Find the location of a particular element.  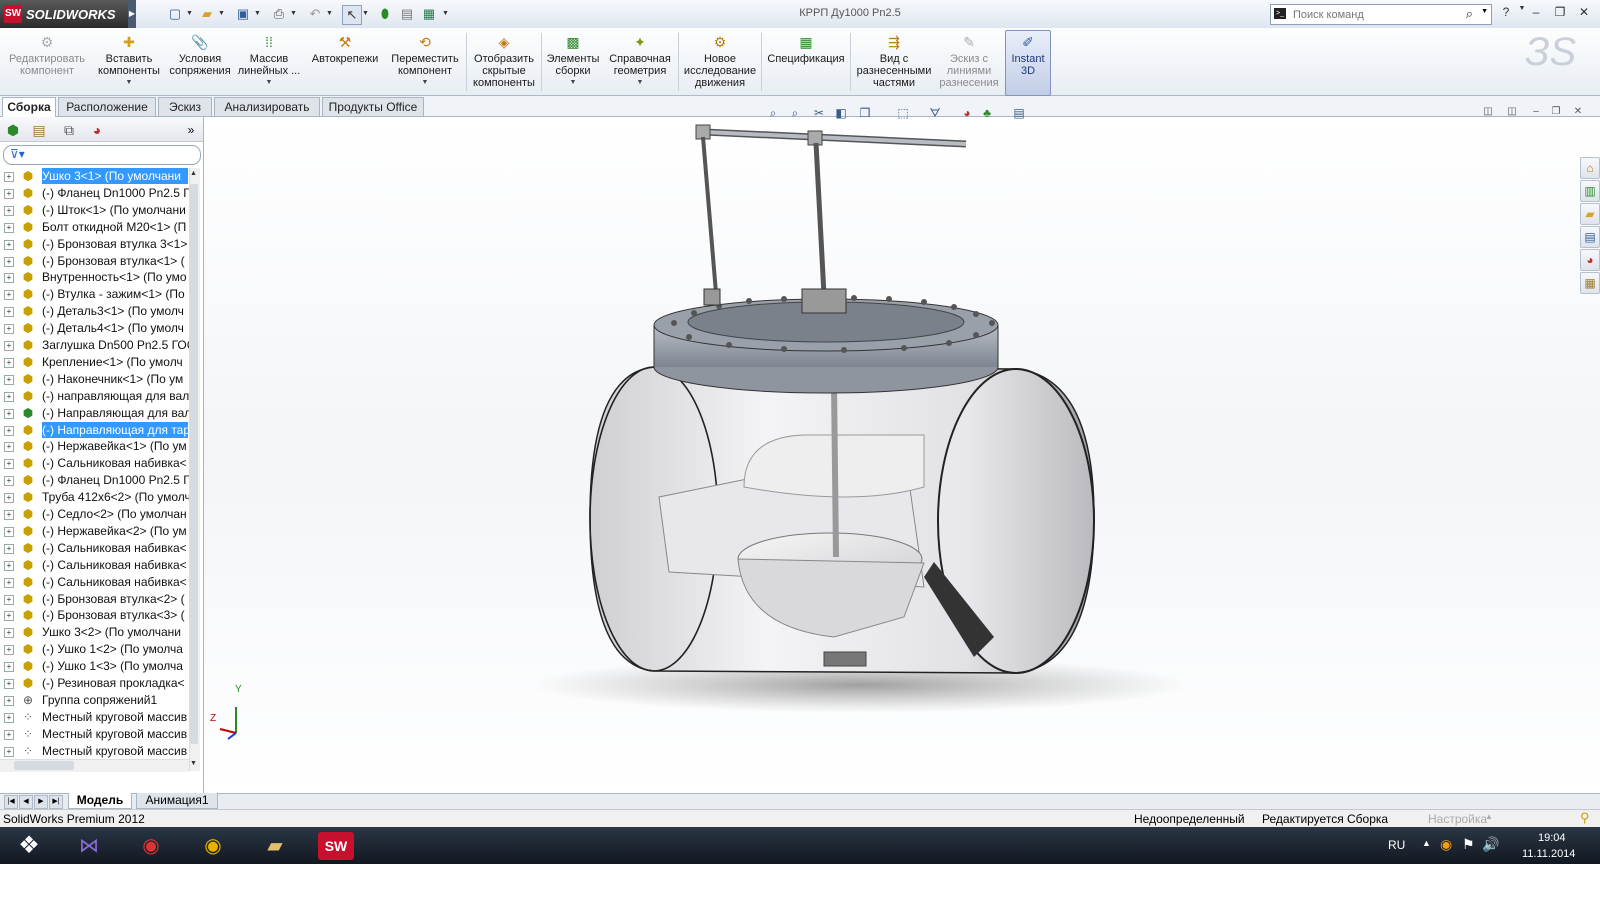

mate-button: 📎 Условия сопряжения is located at coordinates (200, 62).